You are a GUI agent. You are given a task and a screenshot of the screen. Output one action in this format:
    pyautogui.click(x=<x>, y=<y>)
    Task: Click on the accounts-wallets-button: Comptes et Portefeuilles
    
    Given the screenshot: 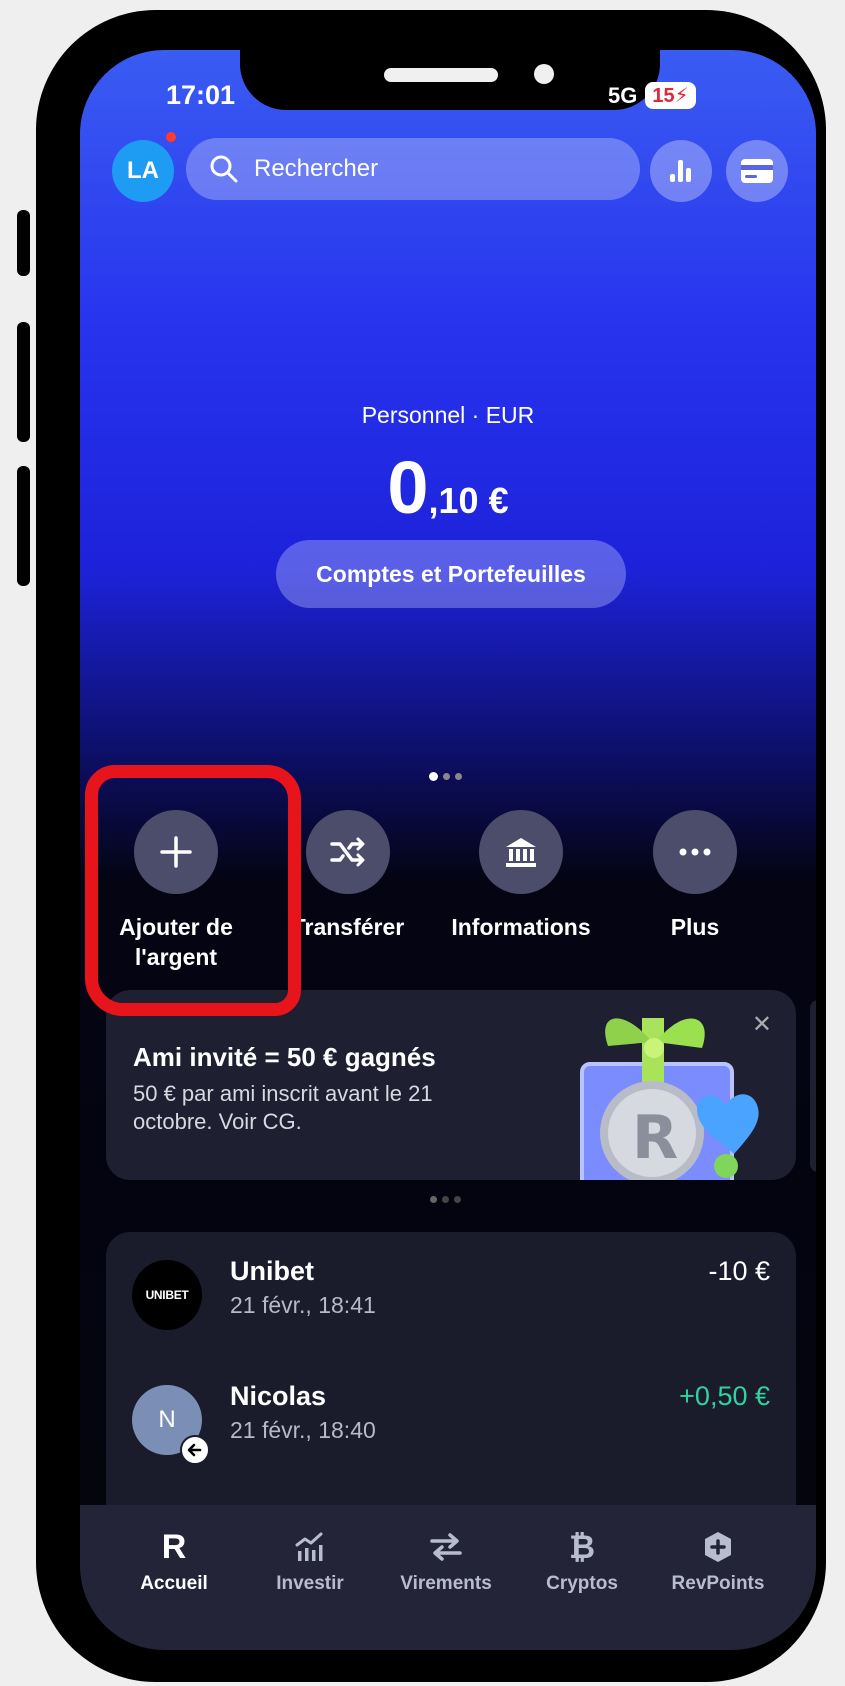 What is the action you would take?
    pyautogui.click(x=451, y=574)
    